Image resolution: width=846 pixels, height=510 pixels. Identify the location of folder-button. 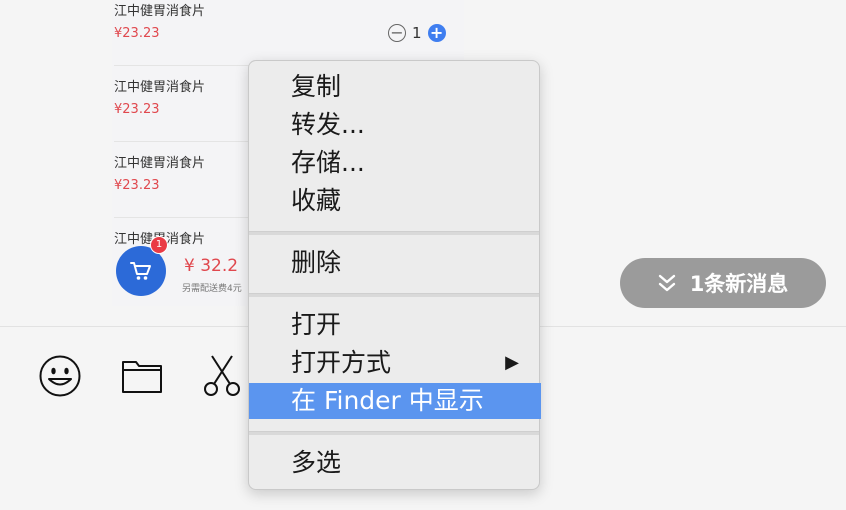
(142, 376).